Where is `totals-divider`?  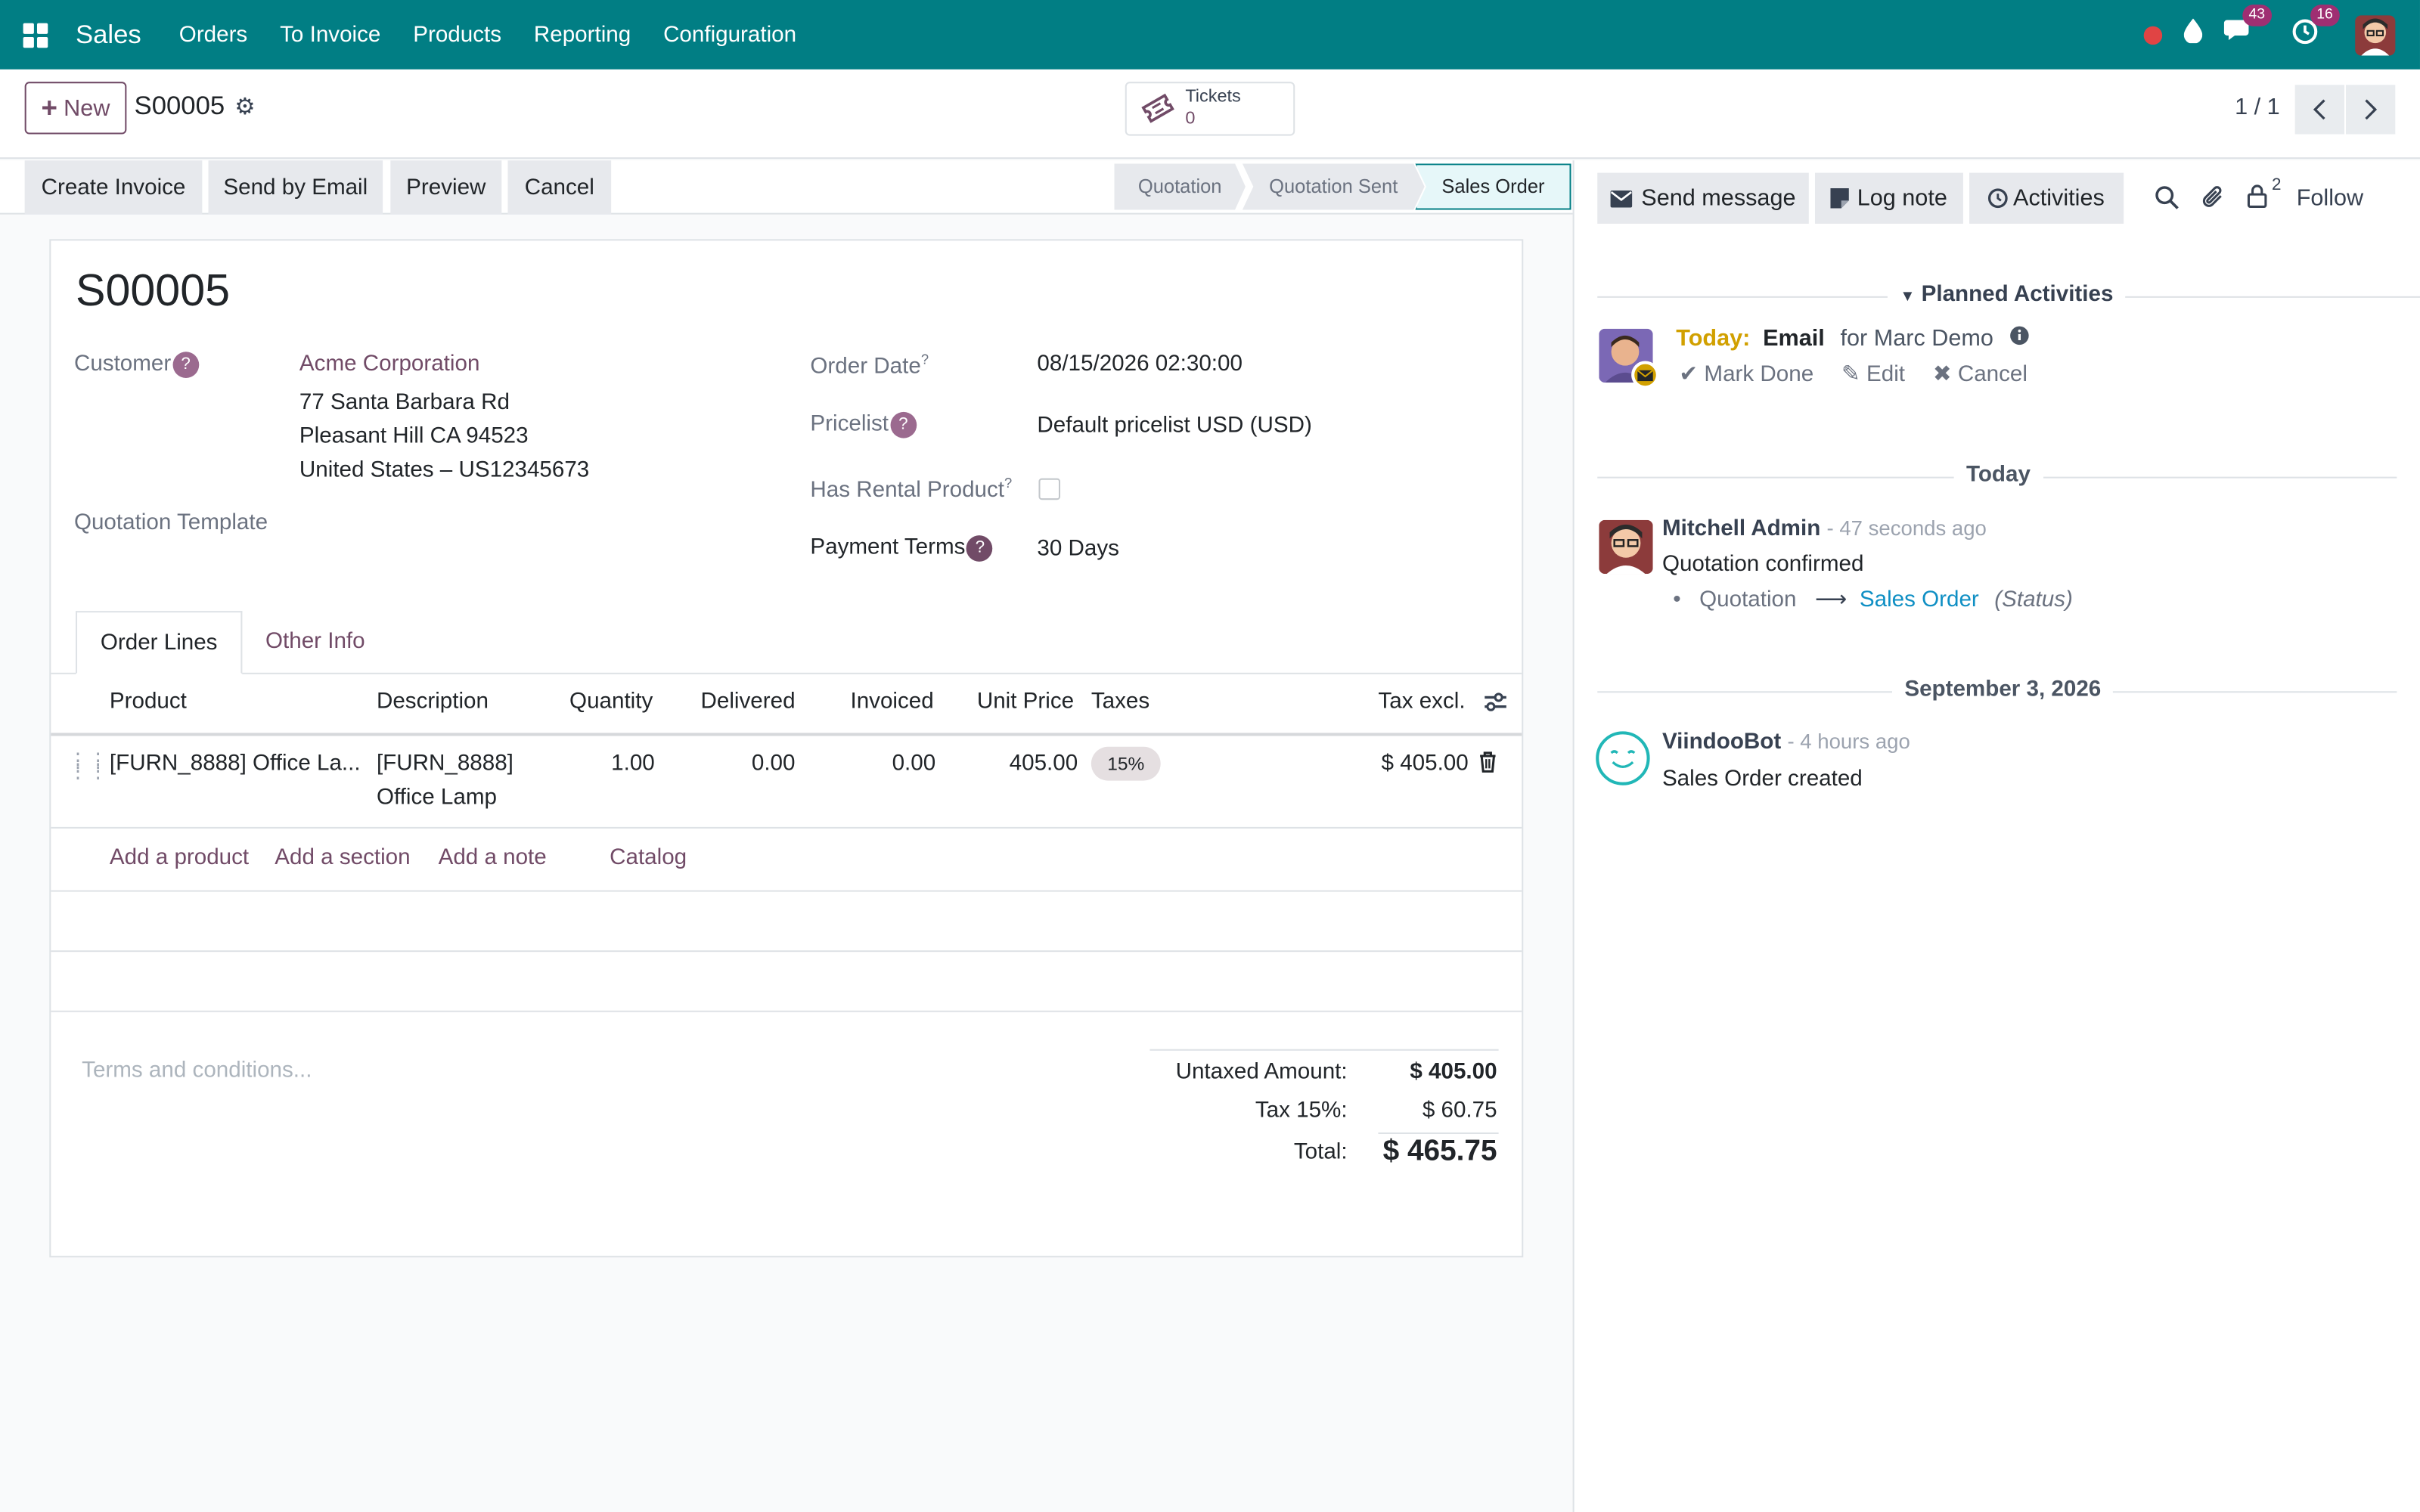 totals-divider is located at coordinates (1324, 1050).